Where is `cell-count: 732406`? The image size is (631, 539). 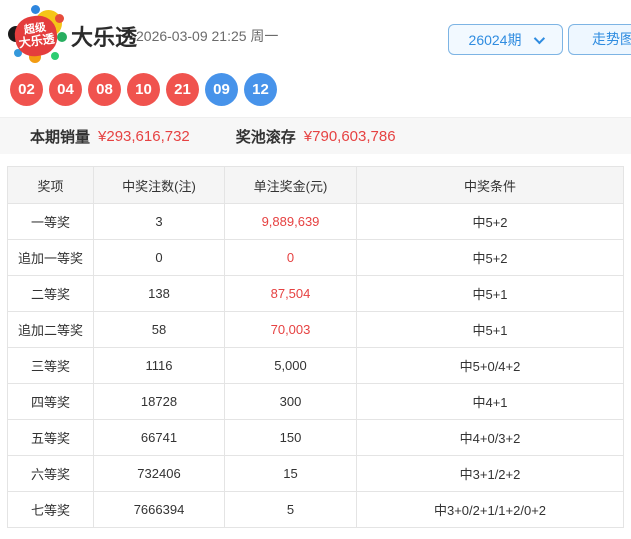
cell-count: 732406 is located at coordinates (159, 473).